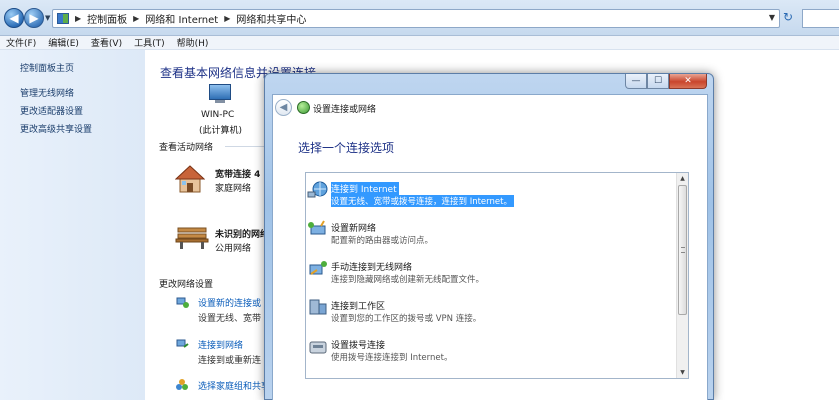 The image size is (839, 400). I want to click on setting-desc: 设置无线、宽带, so click(230, 319).